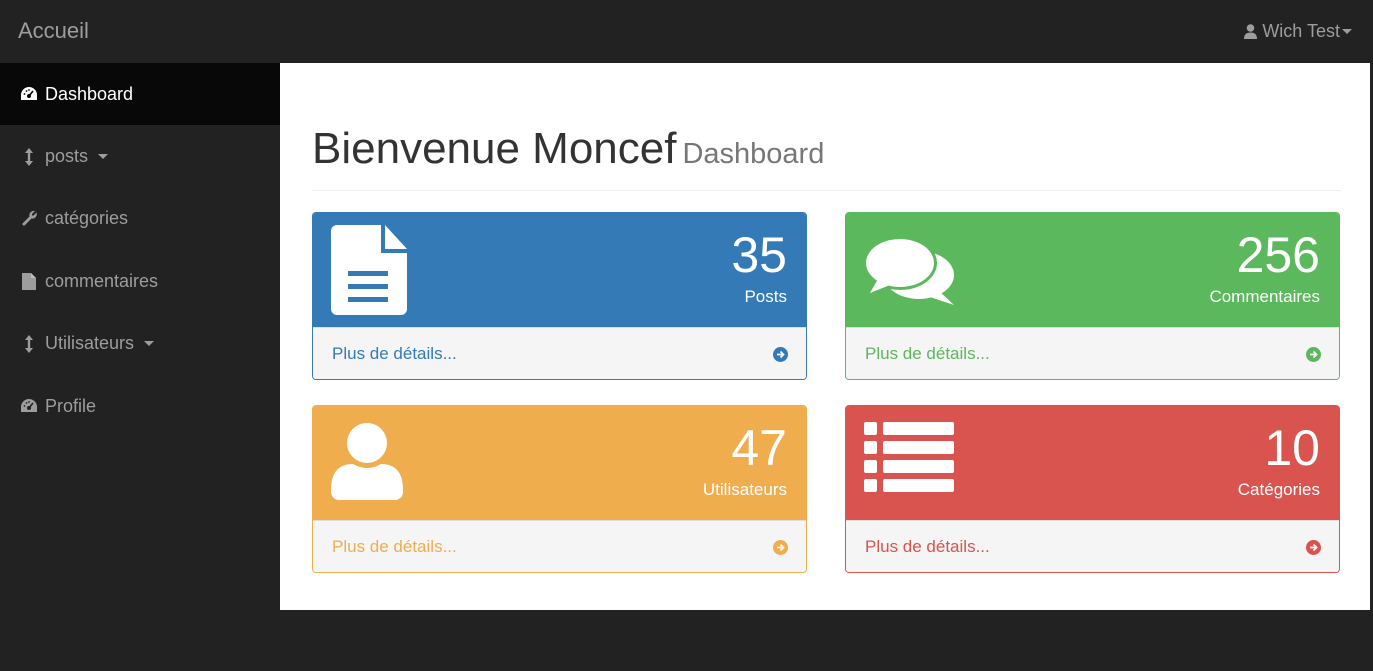 The image size is (1373, 671). Describe the element at coordinates (759, 448) in the screenshot. I see `users-count: 47` at that location.